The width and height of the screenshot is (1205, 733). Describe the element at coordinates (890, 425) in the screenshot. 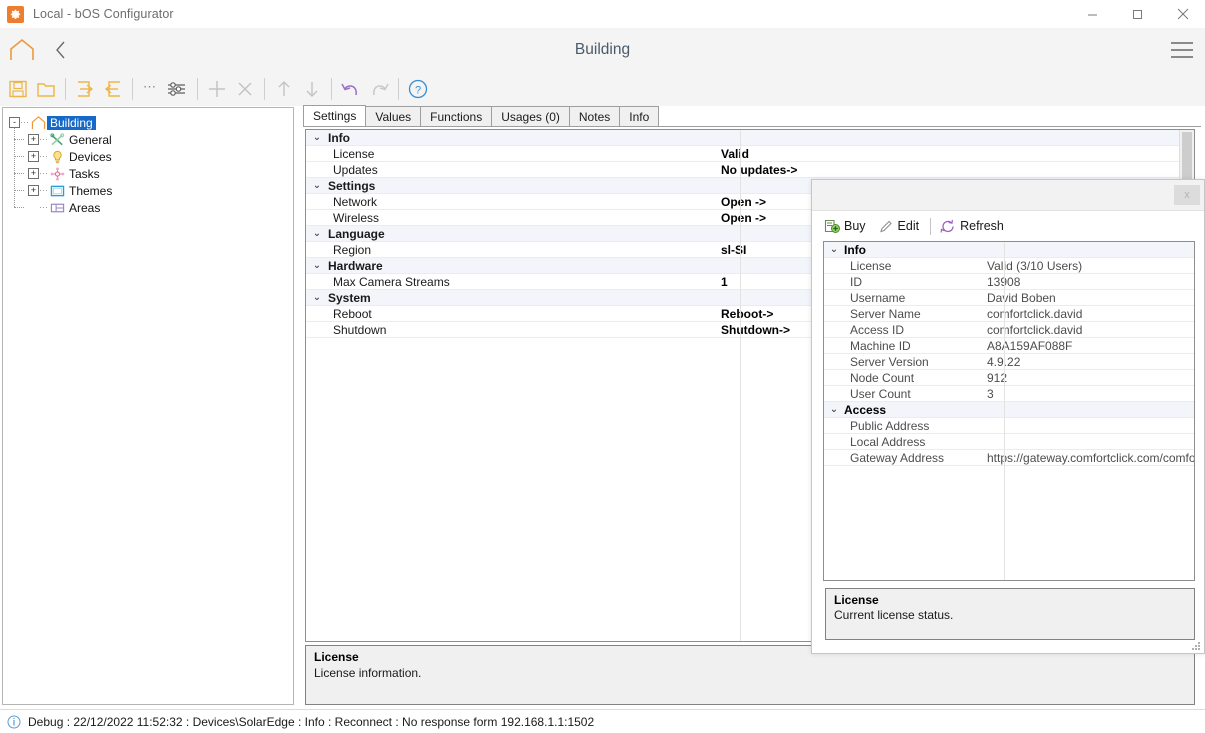

I see `dialog-row-name: Public Address` at that location.